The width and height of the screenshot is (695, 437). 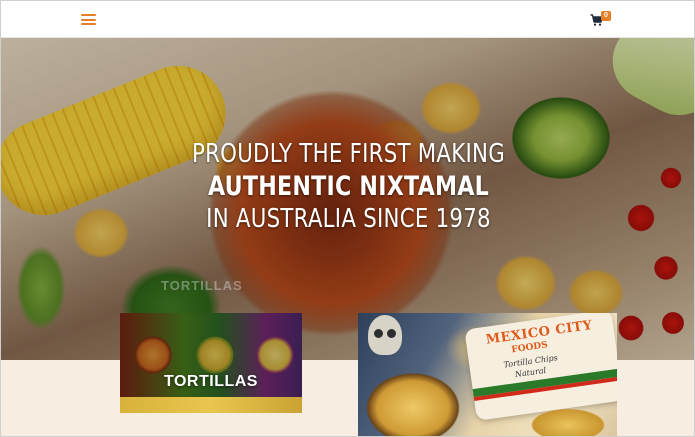 I want to click on chips-bowl-image, so click(x=562, y=420).